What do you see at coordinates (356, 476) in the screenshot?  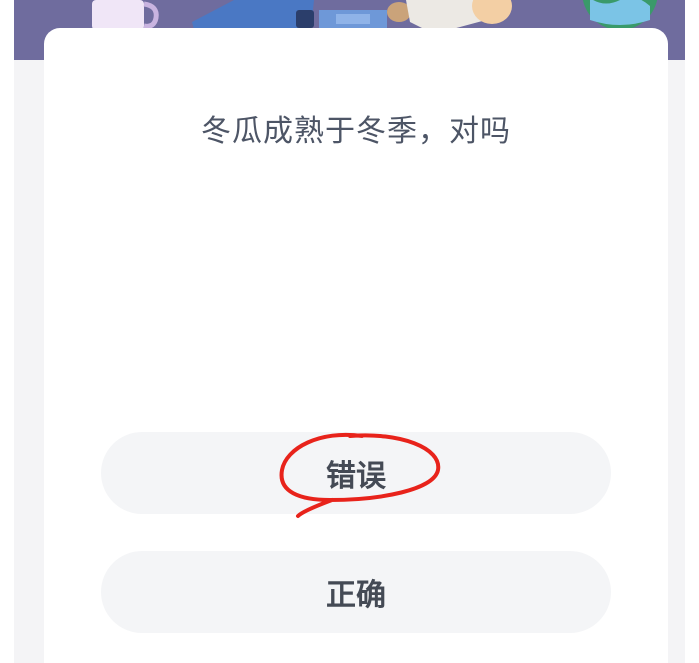 I see `answer-option-label: 错误` at bounding box center [356, 476].